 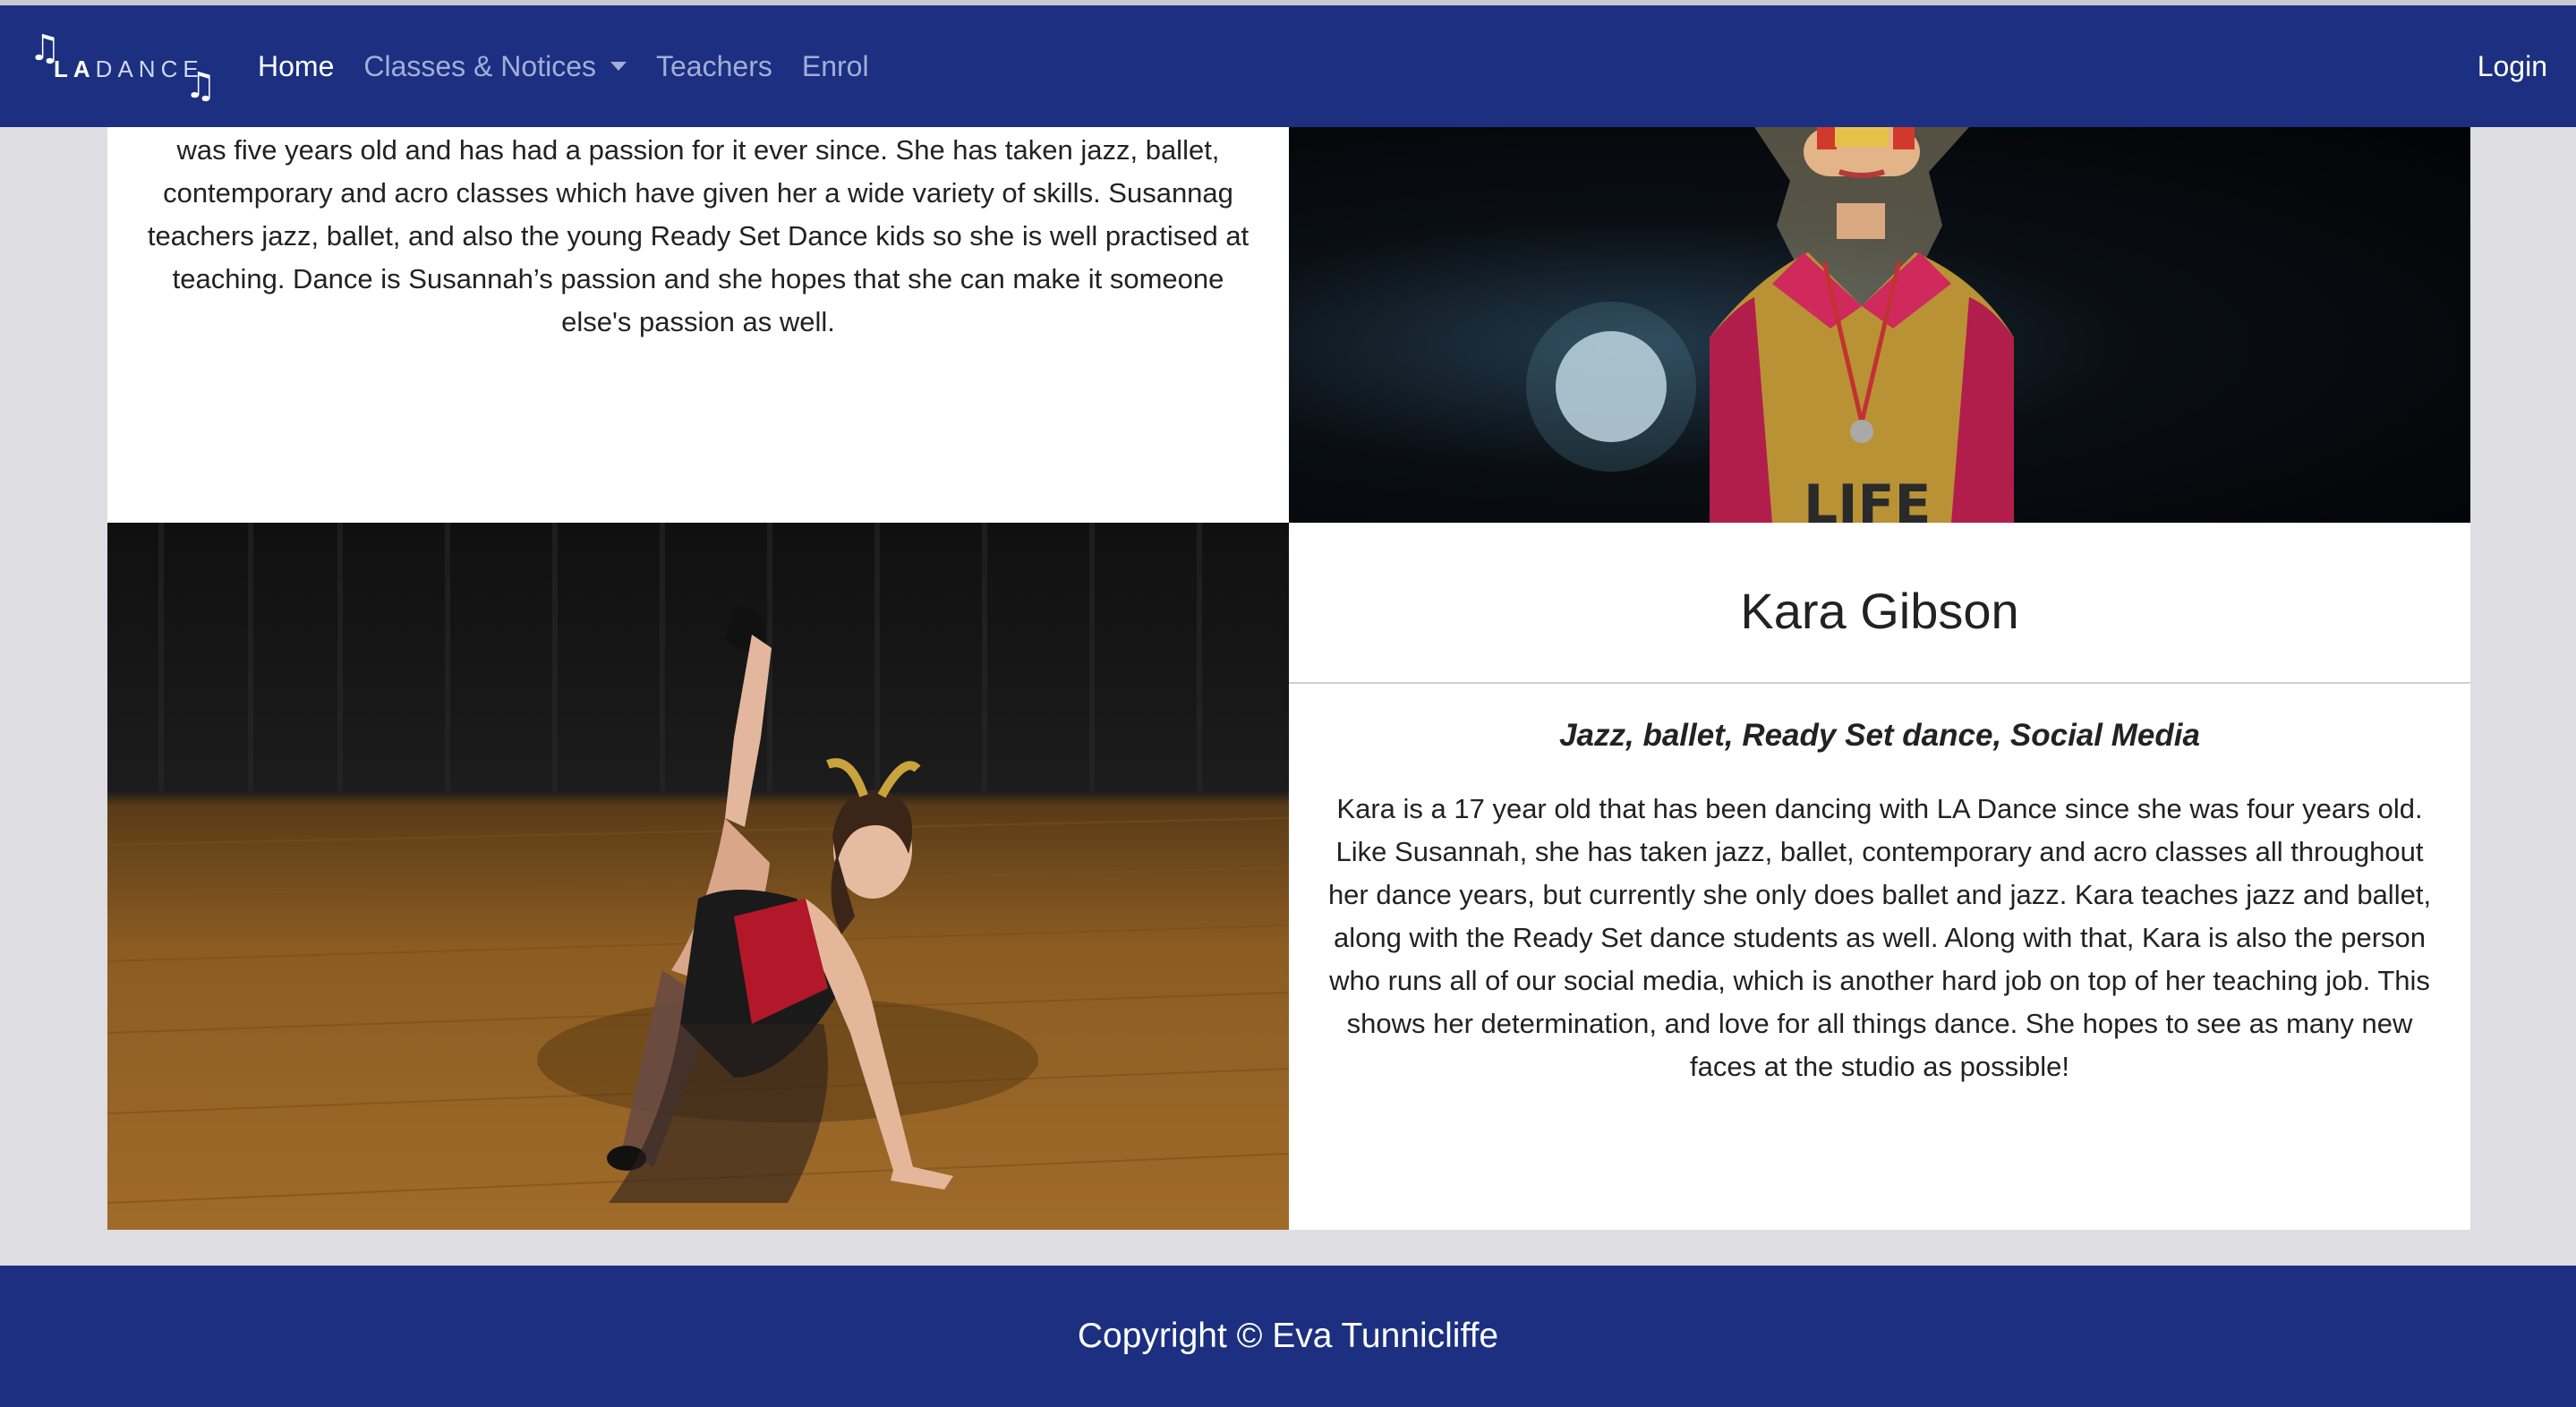 I want to click on teacher-name: Kara Gibson, so click(x=1879, y=603).